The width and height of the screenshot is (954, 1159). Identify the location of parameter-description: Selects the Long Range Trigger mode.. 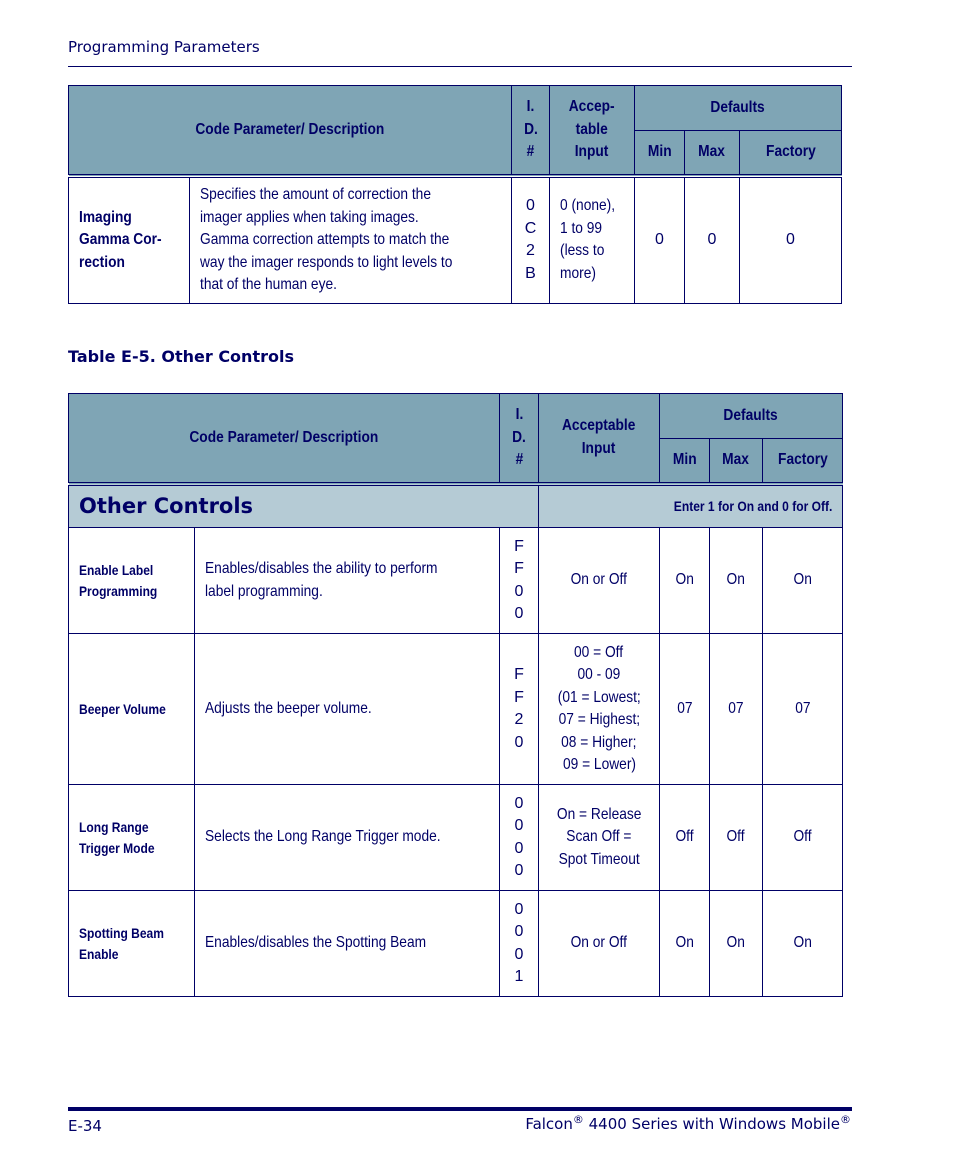
(347, 837).